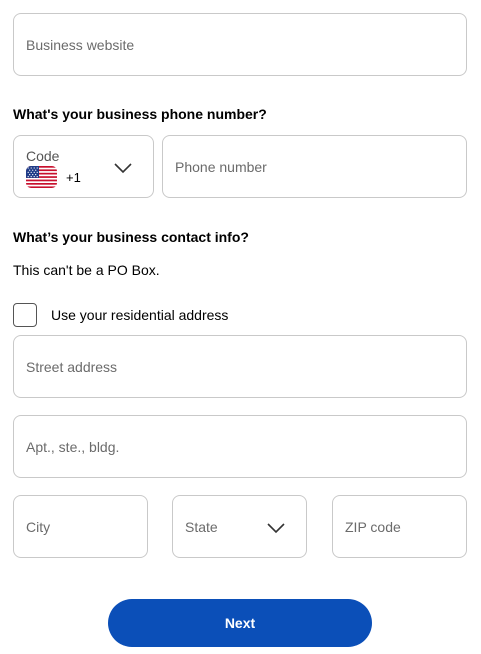 The width and height of the screenshot is (481, 654). Describe the element at coordinates (86, 270) in the screenshot. I see `po-box-note: This can't be a PO Box.` at that location.